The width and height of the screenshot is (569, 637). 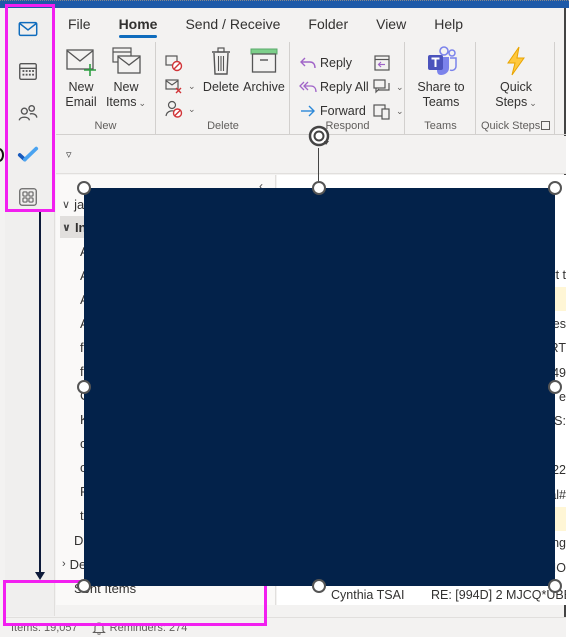 I want to click on more-respond-button: ⌄, so click(x=388, y=111).